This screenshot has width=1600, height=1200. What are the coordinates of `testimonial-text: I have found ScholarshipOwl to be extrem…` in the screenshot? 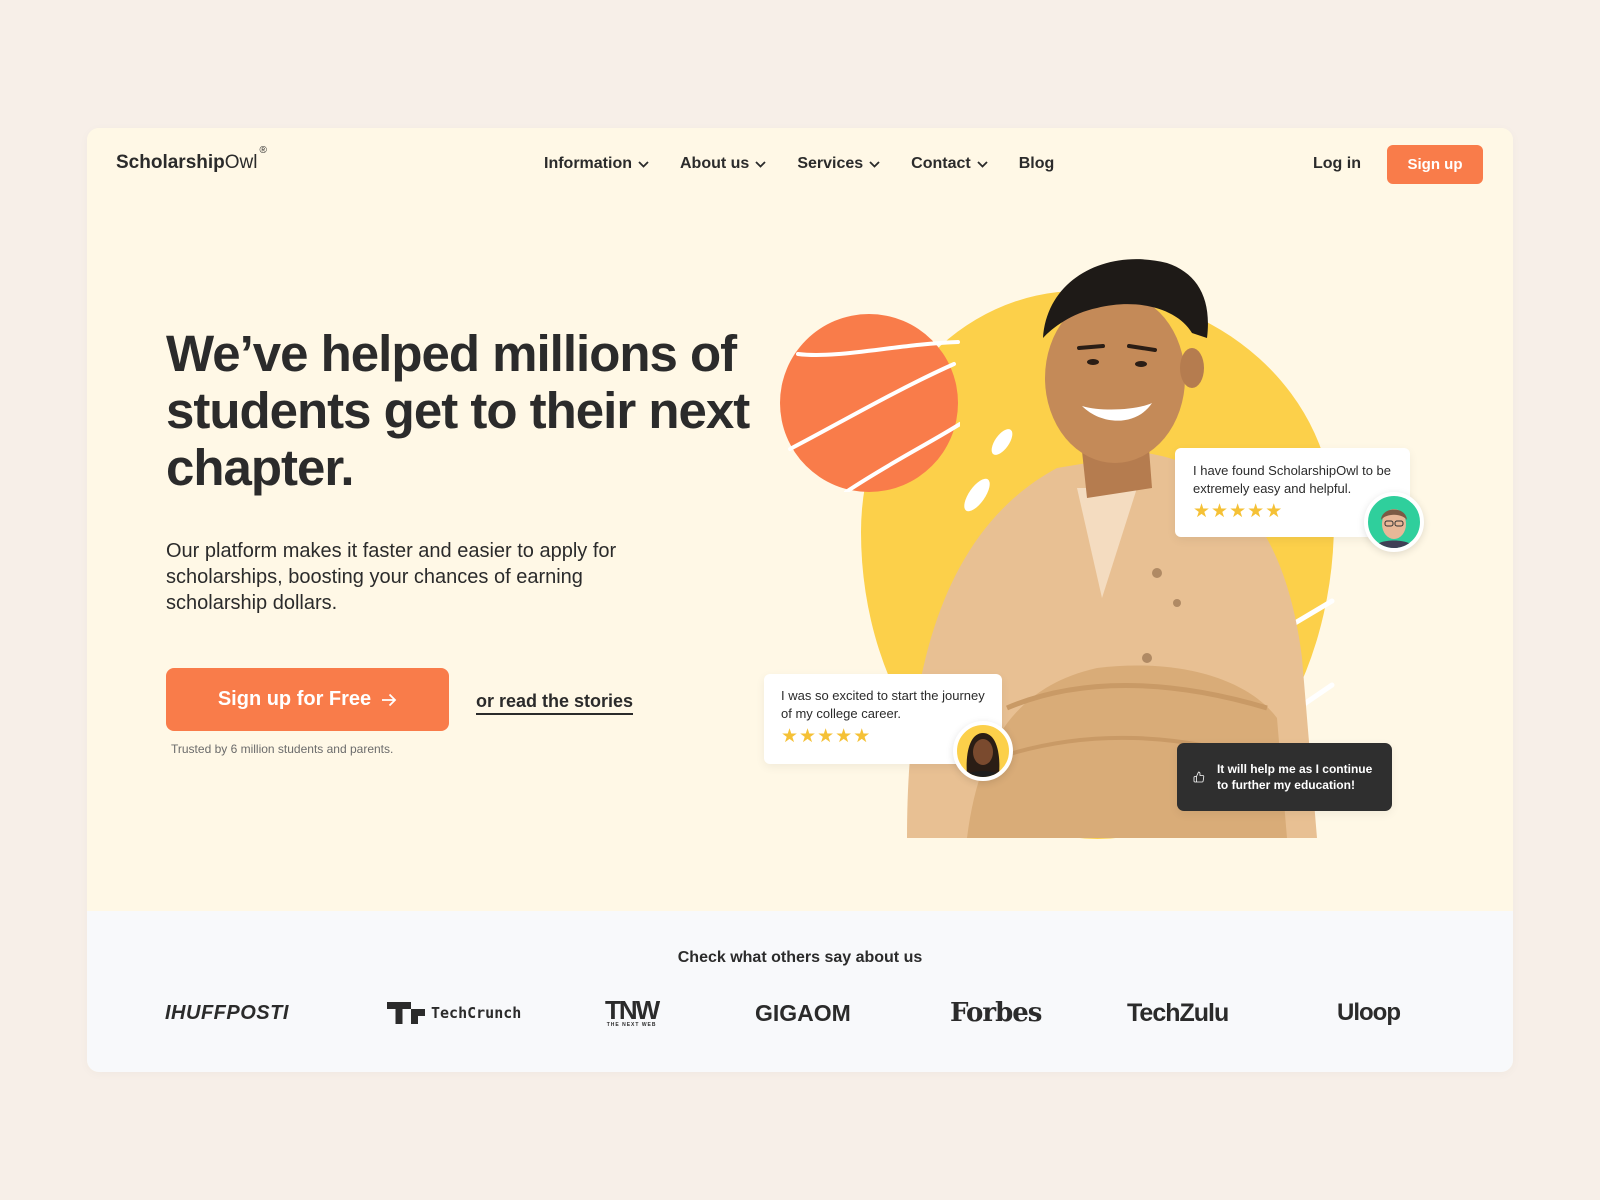 It's located at (1292, 479).